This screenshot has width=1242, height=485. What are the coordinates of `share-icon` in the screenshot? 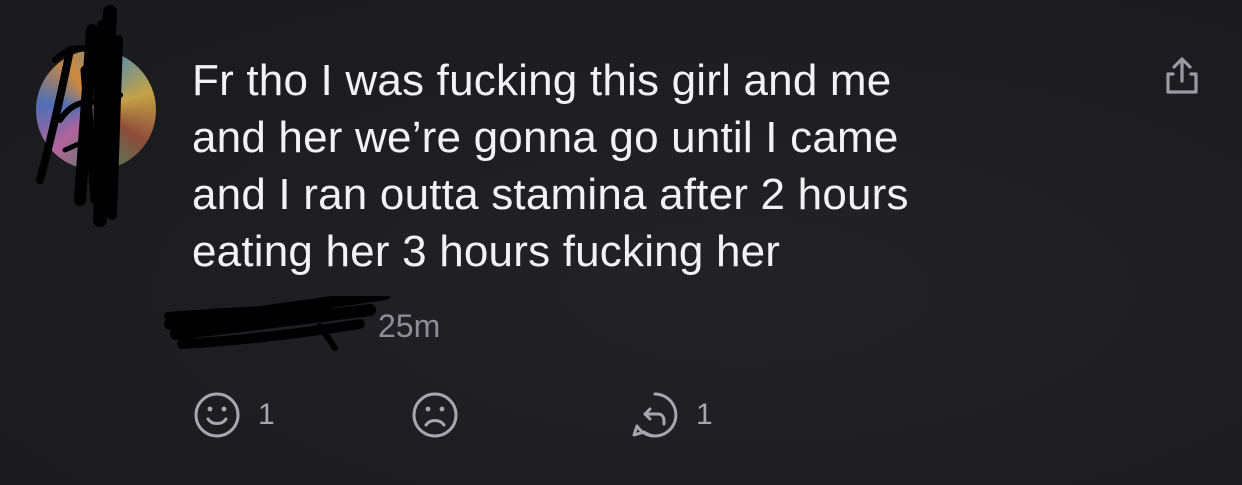 It's located at (1182, 75).